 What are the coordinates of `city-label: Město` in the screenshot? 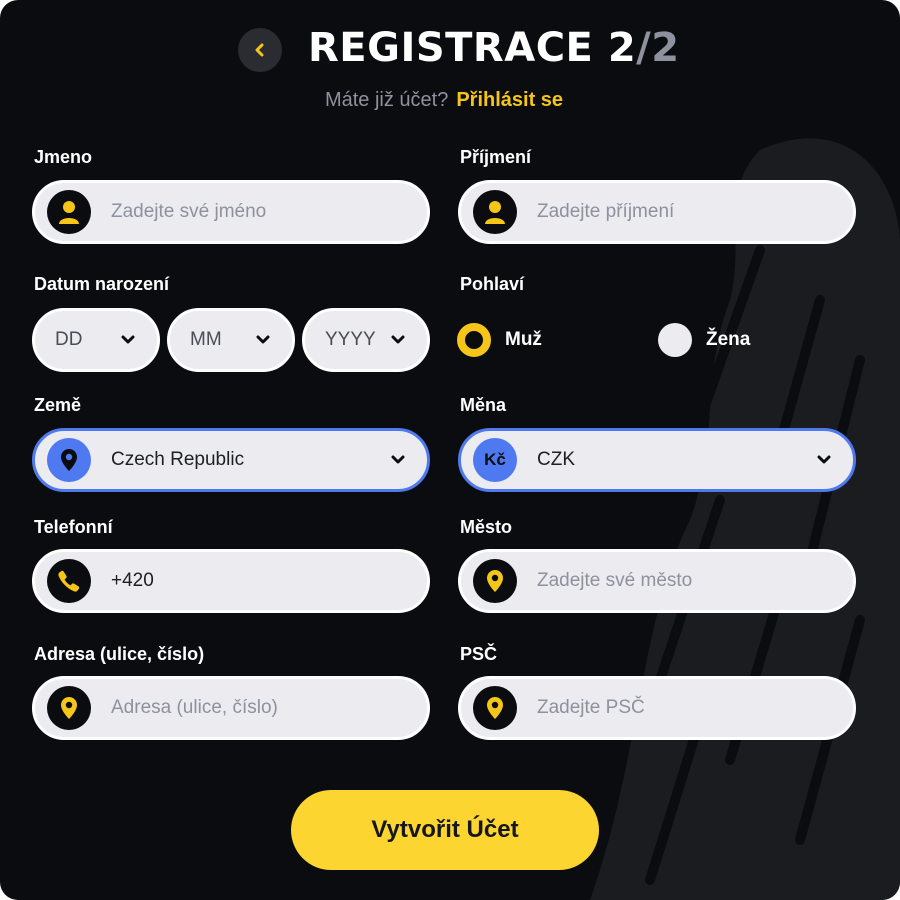 It's located at (486, 527).